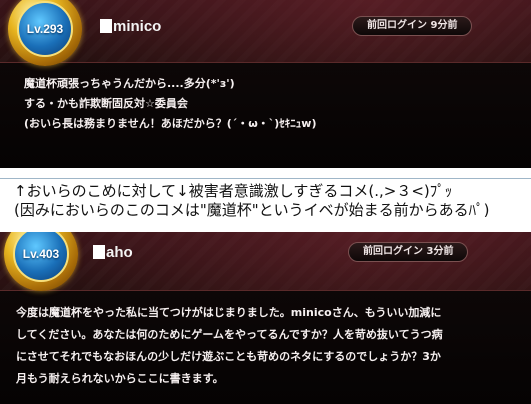 The width and height of the screenshot is (531, 404). What do you see at coordinates (129, 83) in the screenshot?
I see `post-line: 魔道杯頑張っちゃうんだから....多分(*'з')` at bounding box center [129, 83].